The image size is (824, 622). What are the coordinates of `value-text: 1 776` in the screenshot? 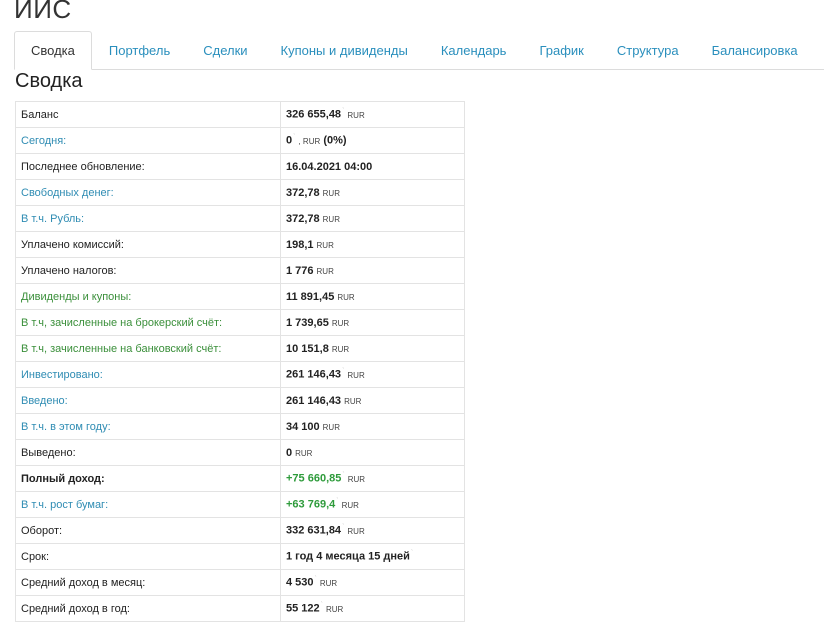 It's located at (300, 270).